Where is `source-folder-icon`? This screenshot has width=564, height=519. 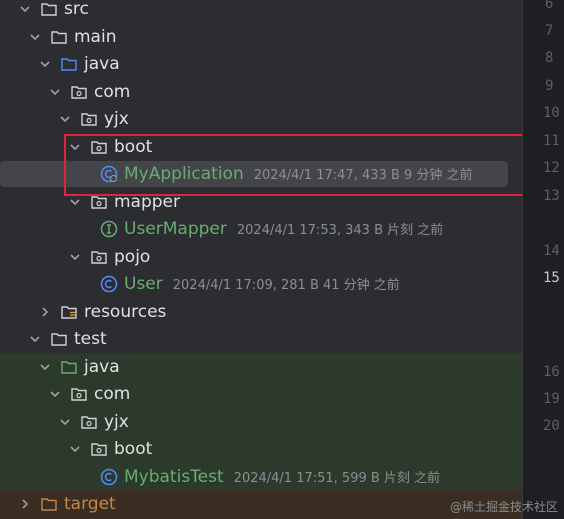 source-folder-icon is located at coordinates (69, 64).